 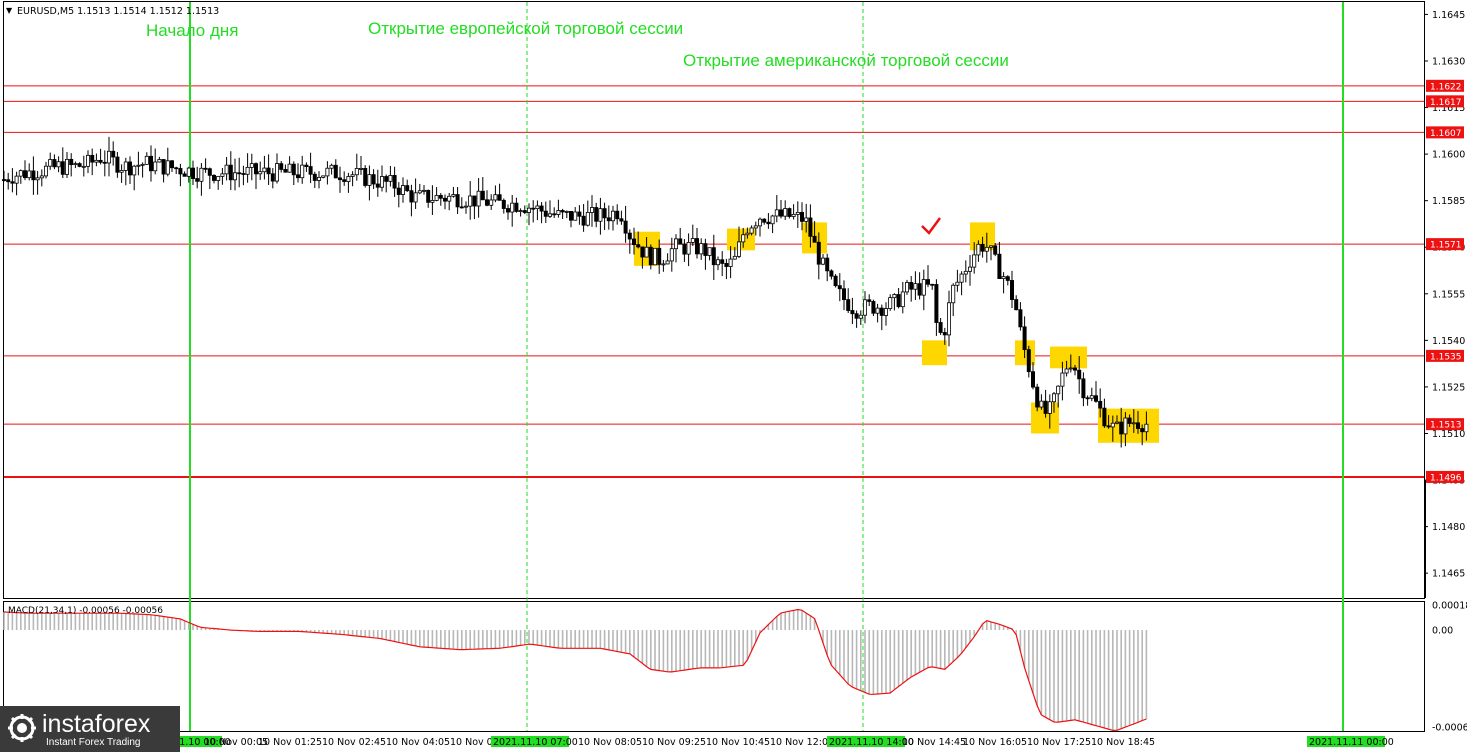 I want to click on level-tag-label: 1.1622, so click(x=1446, y=87).